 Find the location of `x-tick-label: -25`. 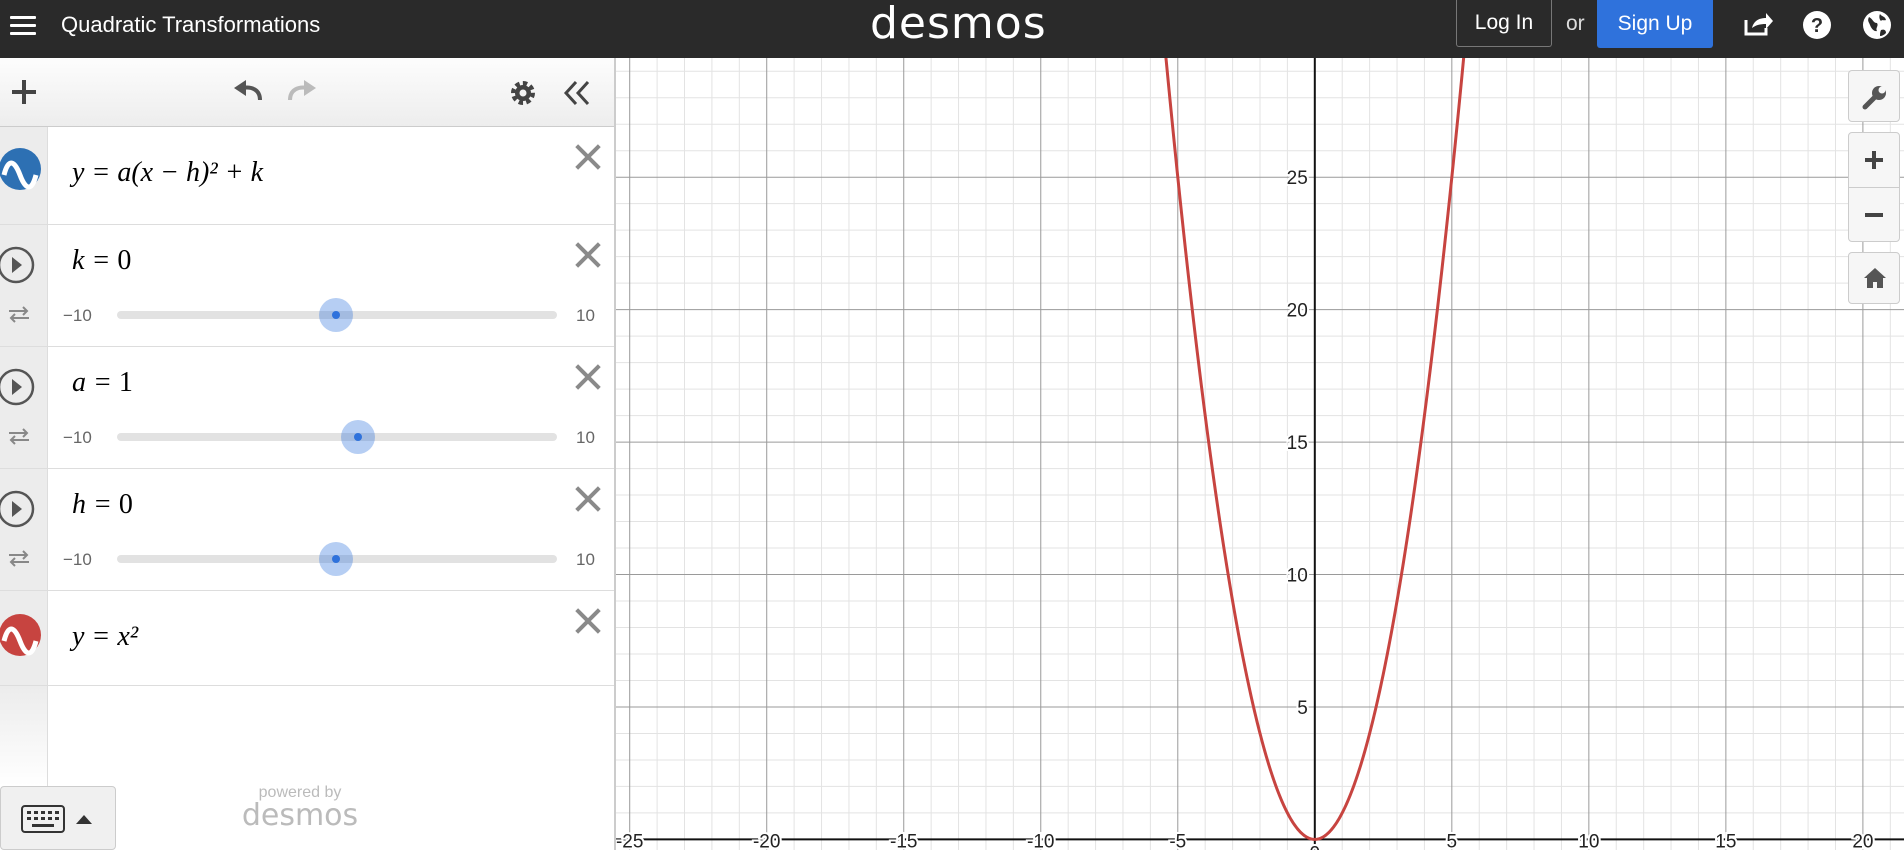

x-tick-label: -25 is located at coordinates (629, 840).